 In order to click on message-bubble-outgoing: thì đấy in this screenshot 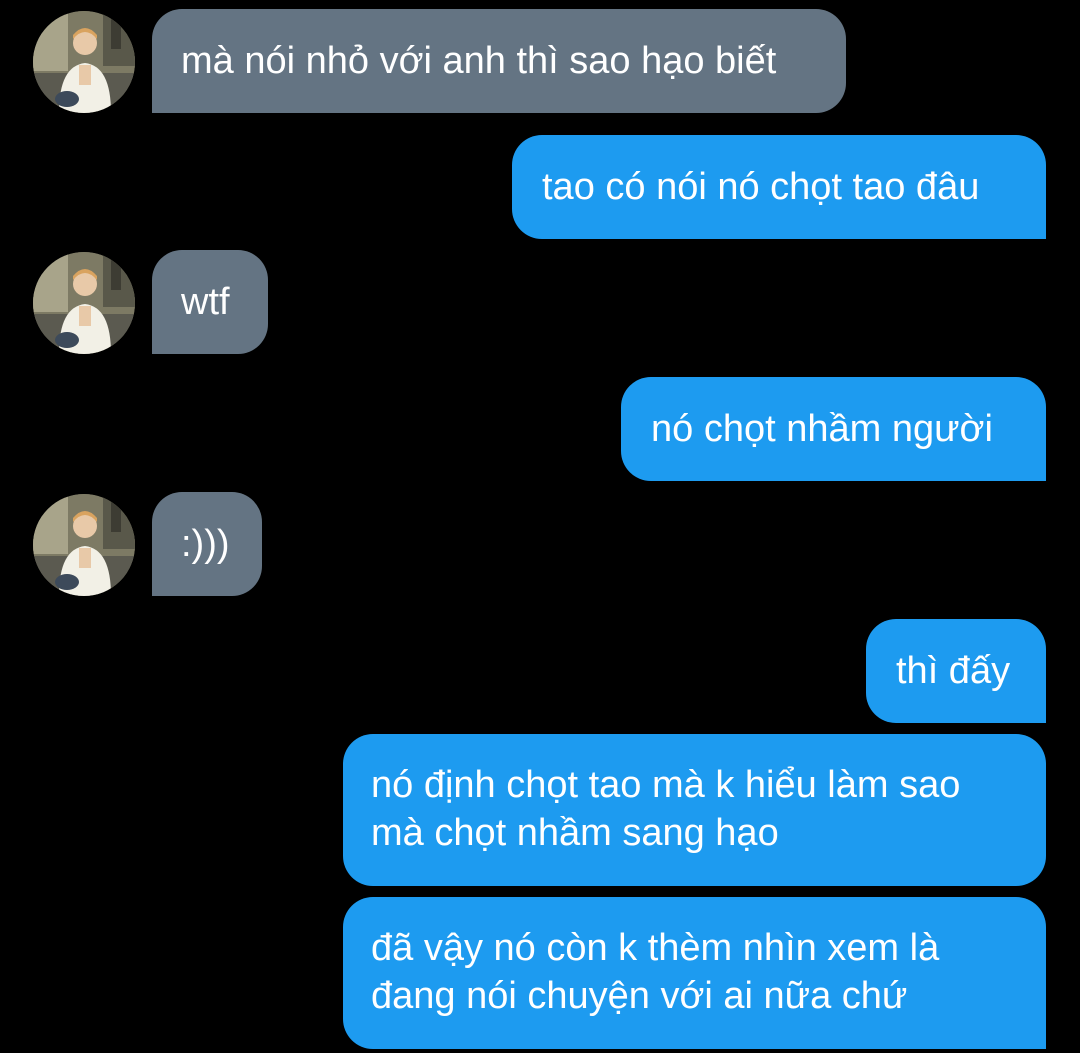, I will do `click(956, 671)`.